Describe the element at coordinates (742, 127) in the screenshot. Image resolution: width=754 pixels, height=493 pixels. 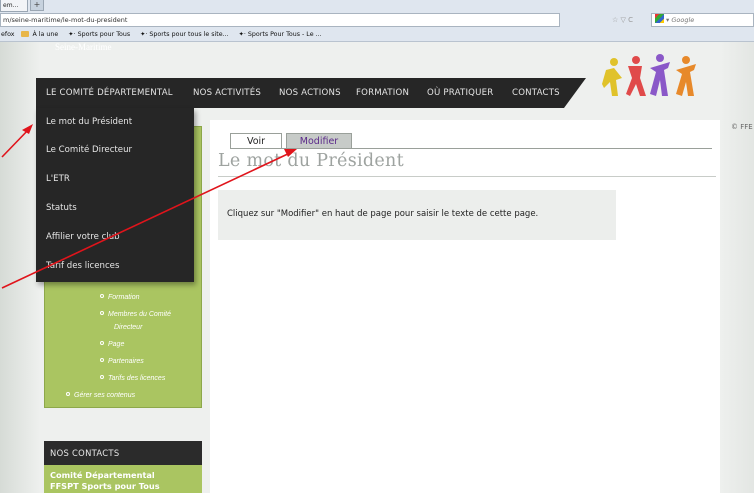
I see `copyright-text: © FFE` at that location.